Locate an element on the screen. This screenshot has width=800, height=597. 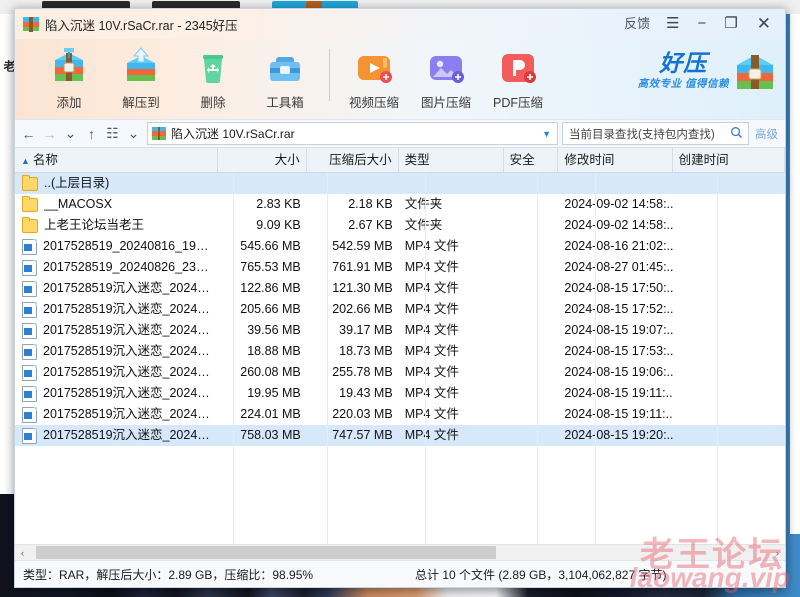
toolbar-button-add: 添加 is located at coordinates (69, 77).